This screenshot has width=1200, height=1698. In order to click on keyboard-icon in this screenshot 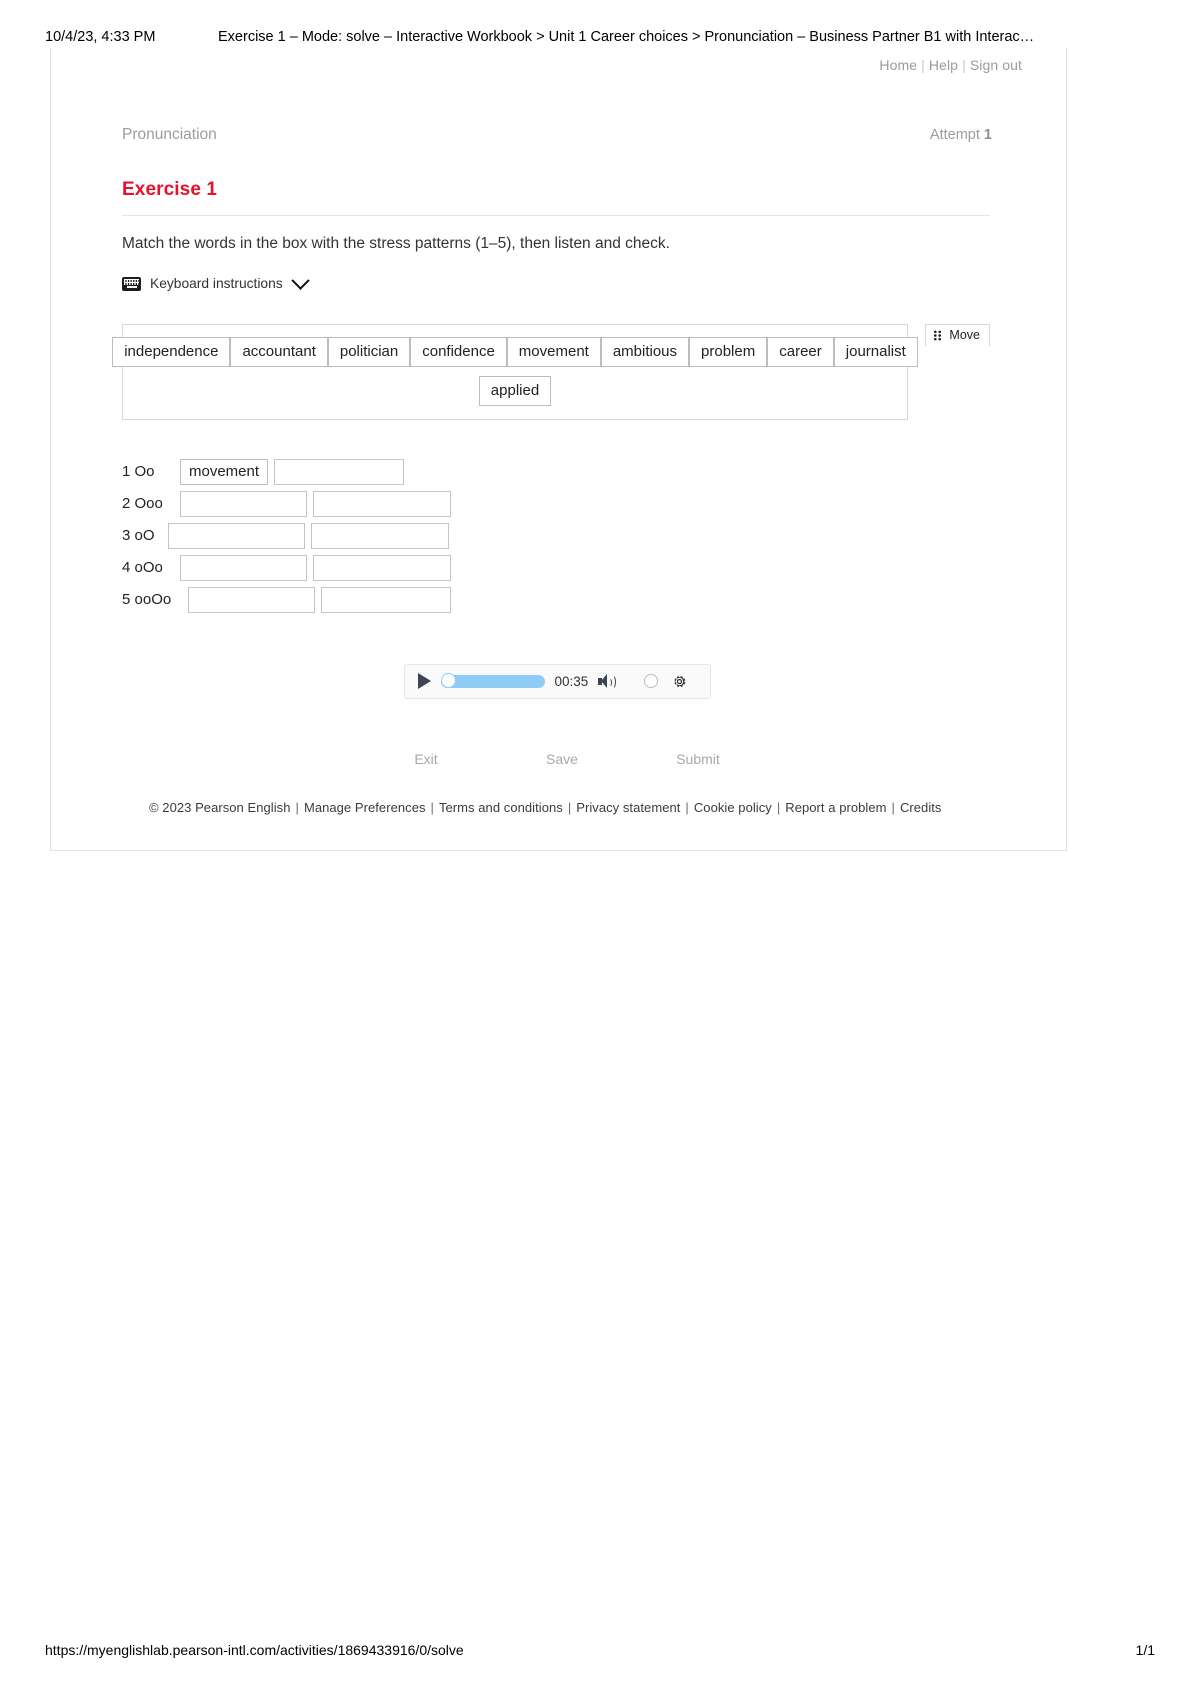, I will do `click(131, 283)`.